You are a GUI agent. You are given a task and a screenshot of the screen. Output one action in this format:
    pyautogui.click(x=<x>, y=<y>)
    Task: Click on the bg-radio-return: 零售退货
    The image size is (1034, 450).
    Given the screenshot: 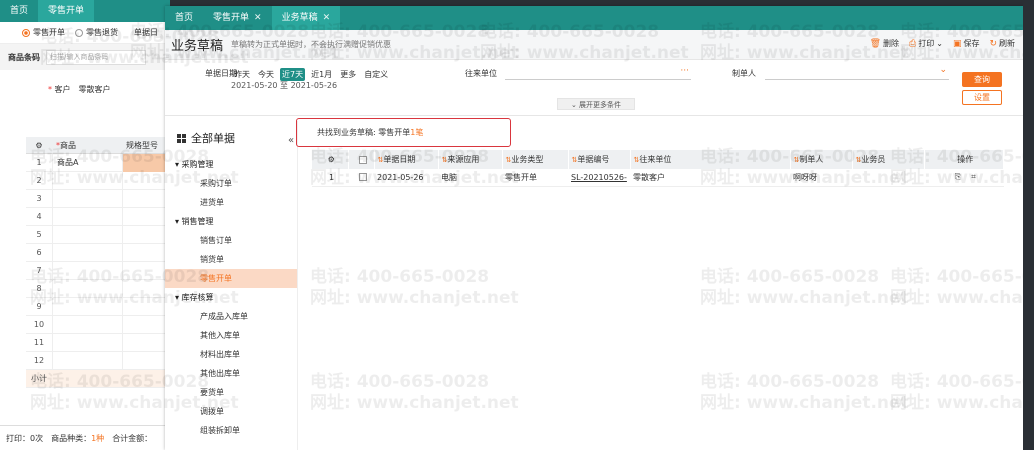 What is the action you would take?
    pyautogui.click(x=96, y=32)
    